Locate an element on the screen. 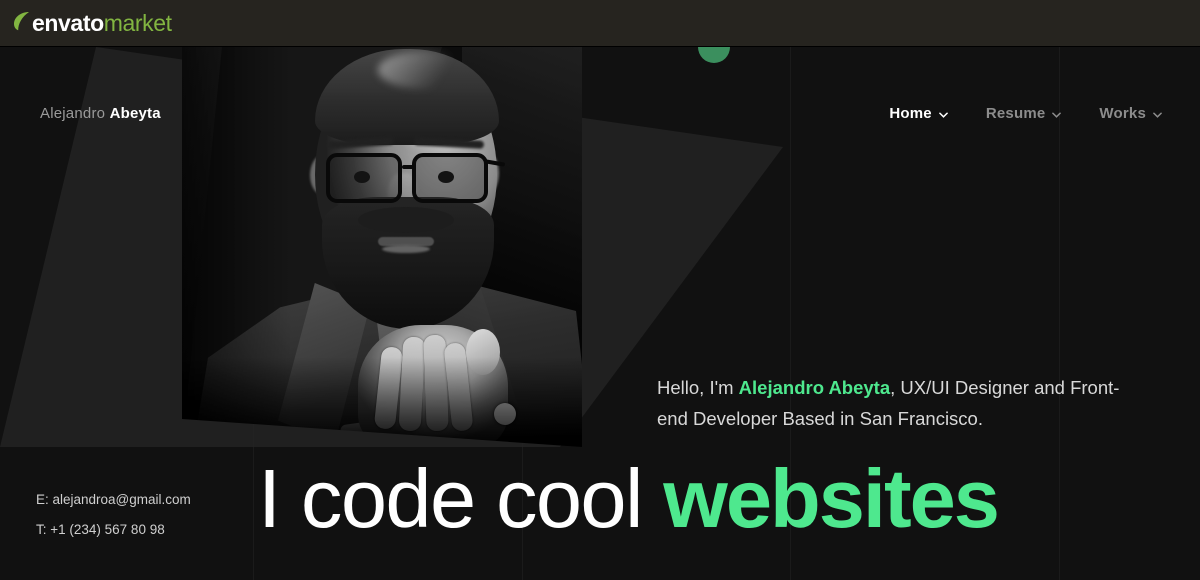 Image resolution: width=1200 pixels, height=580 pixels. envato-leaf-icon is located at coordinates (21, 23).